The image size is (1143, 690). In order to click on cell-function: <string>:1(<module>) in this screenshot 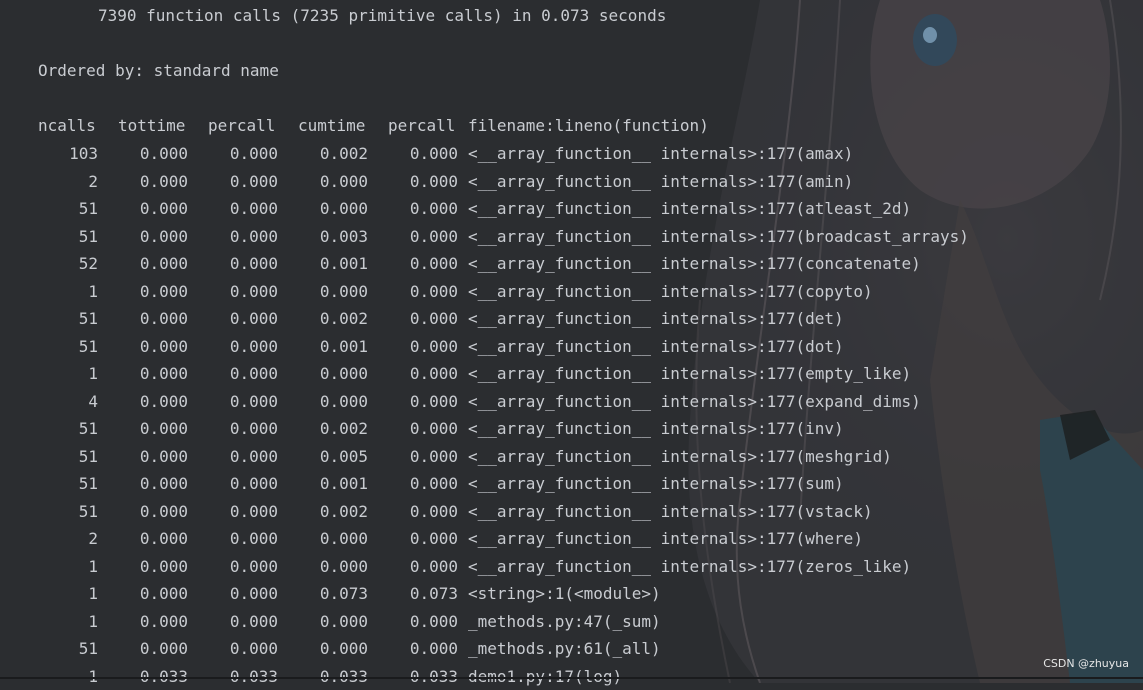, I will do `click(564, 593)`.